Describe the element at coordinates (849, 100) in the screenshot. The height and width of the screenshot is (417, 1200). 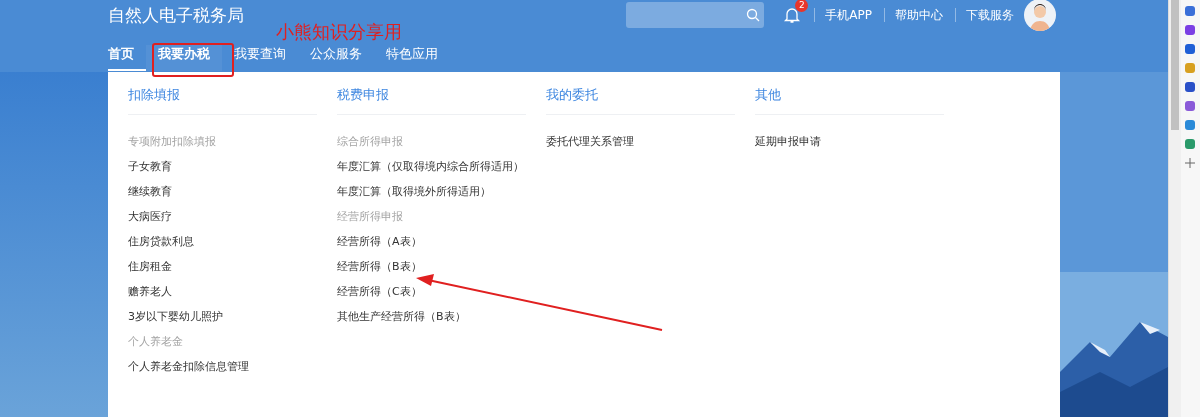
I see `menu-heading: 其他` at that location.